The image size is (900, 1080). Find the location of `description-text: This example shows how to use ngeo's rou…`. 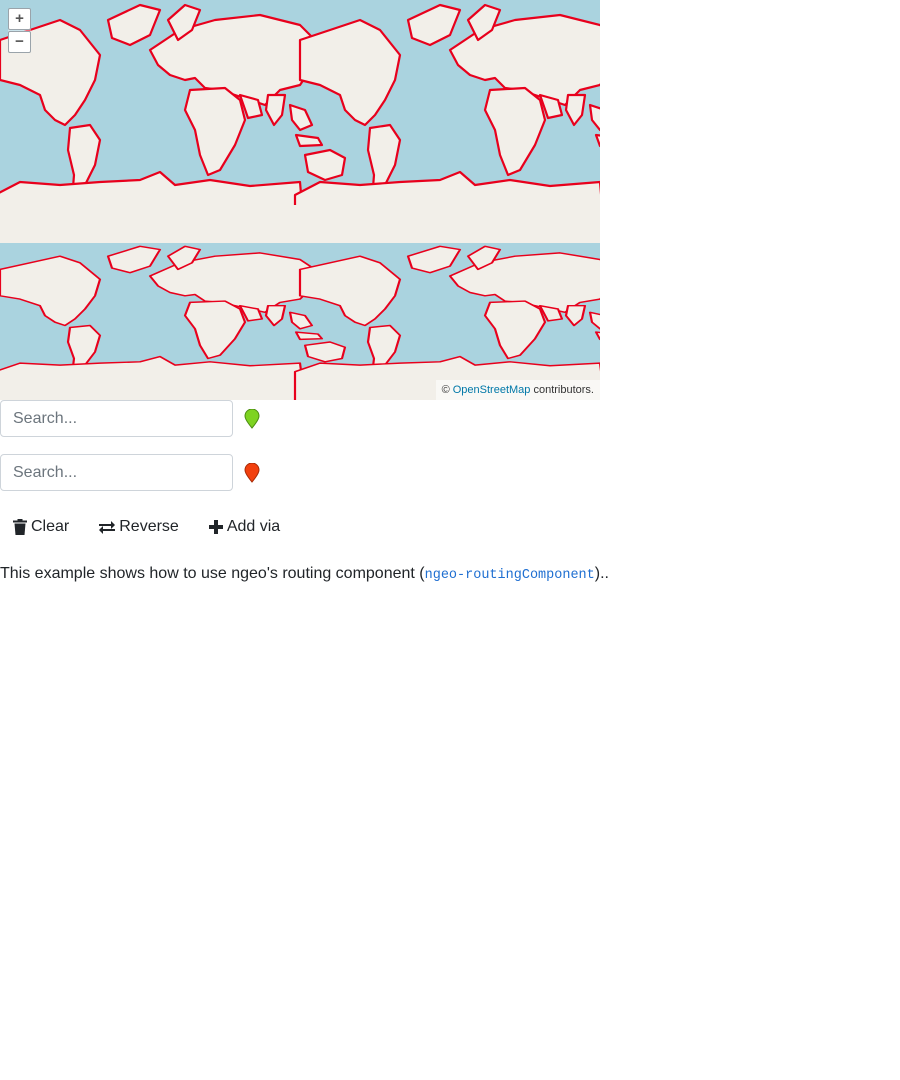

description-text: This example shows how to use ngeo's rou… is located at coordinates (212, 573).